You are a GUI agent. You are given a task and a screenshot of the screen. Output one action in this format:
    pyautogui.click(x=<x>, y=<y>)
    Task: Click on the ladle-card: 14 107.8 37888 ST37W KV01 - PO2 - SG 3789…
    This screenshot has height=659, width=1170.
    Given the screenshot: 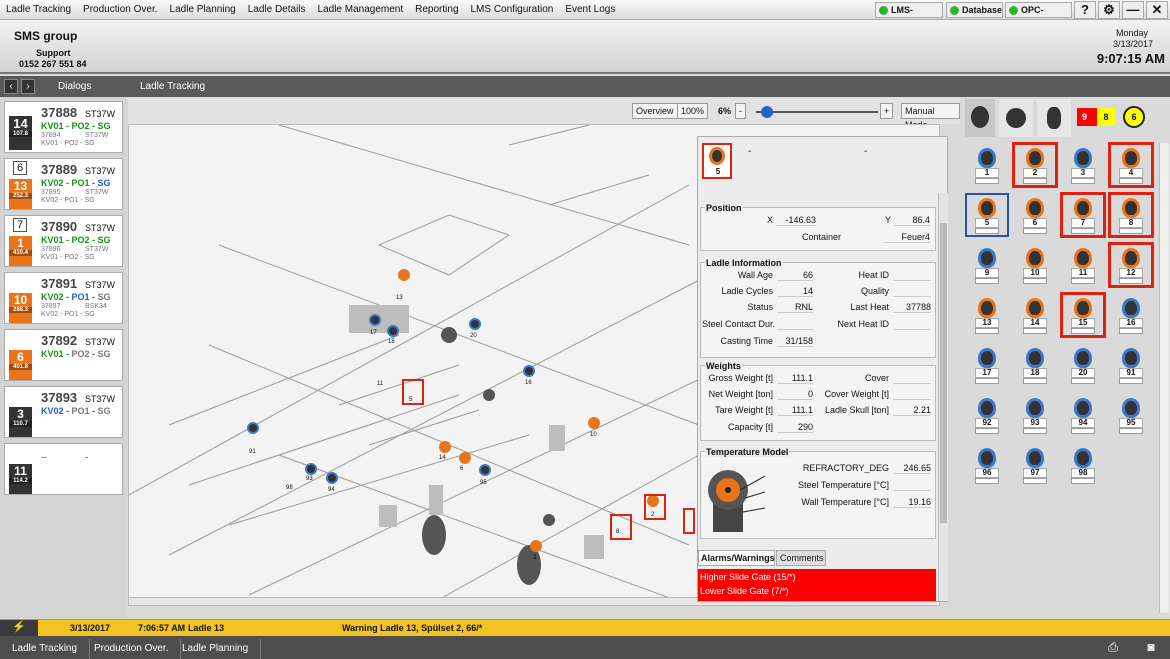 What is the action you would take?
    pyautogui.click(x=63, y=127)
    